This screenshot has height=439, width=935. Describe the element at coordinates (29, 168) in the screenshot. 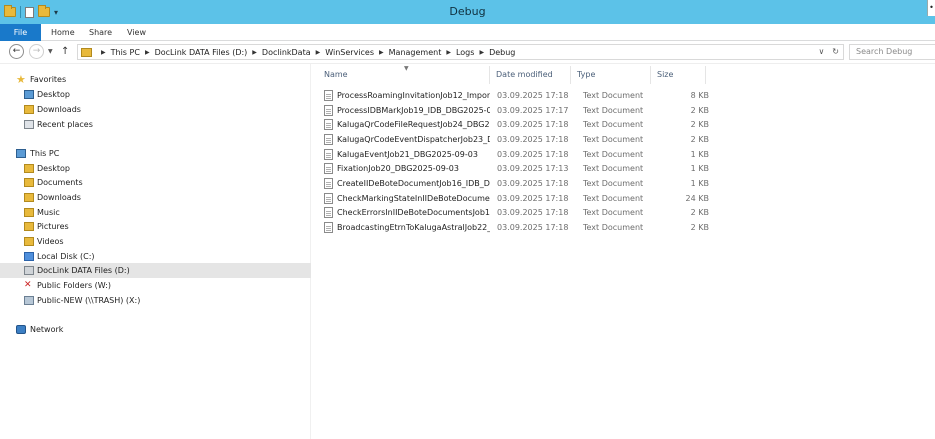

I see `desktop-folder-icon` at that location.